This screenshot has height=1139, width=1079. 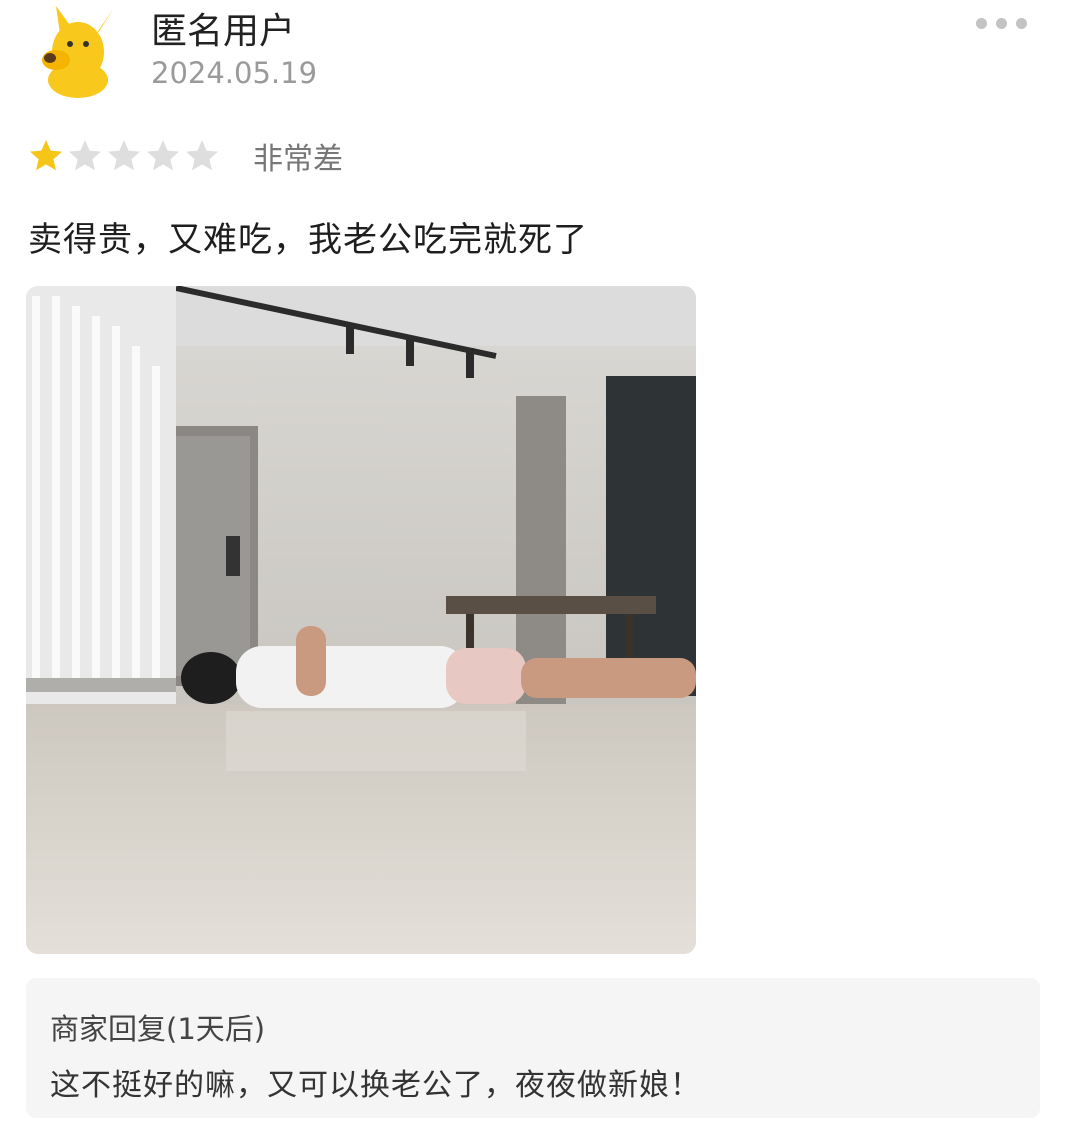 What do you see at coordinates (533, 1048) in the screenshot?
I see `merchant-reply: 商家回复(1天后) 这不挺好的嘛，又可以换老公了，夜夜做新娘！` at bounding box center [533, 1048].